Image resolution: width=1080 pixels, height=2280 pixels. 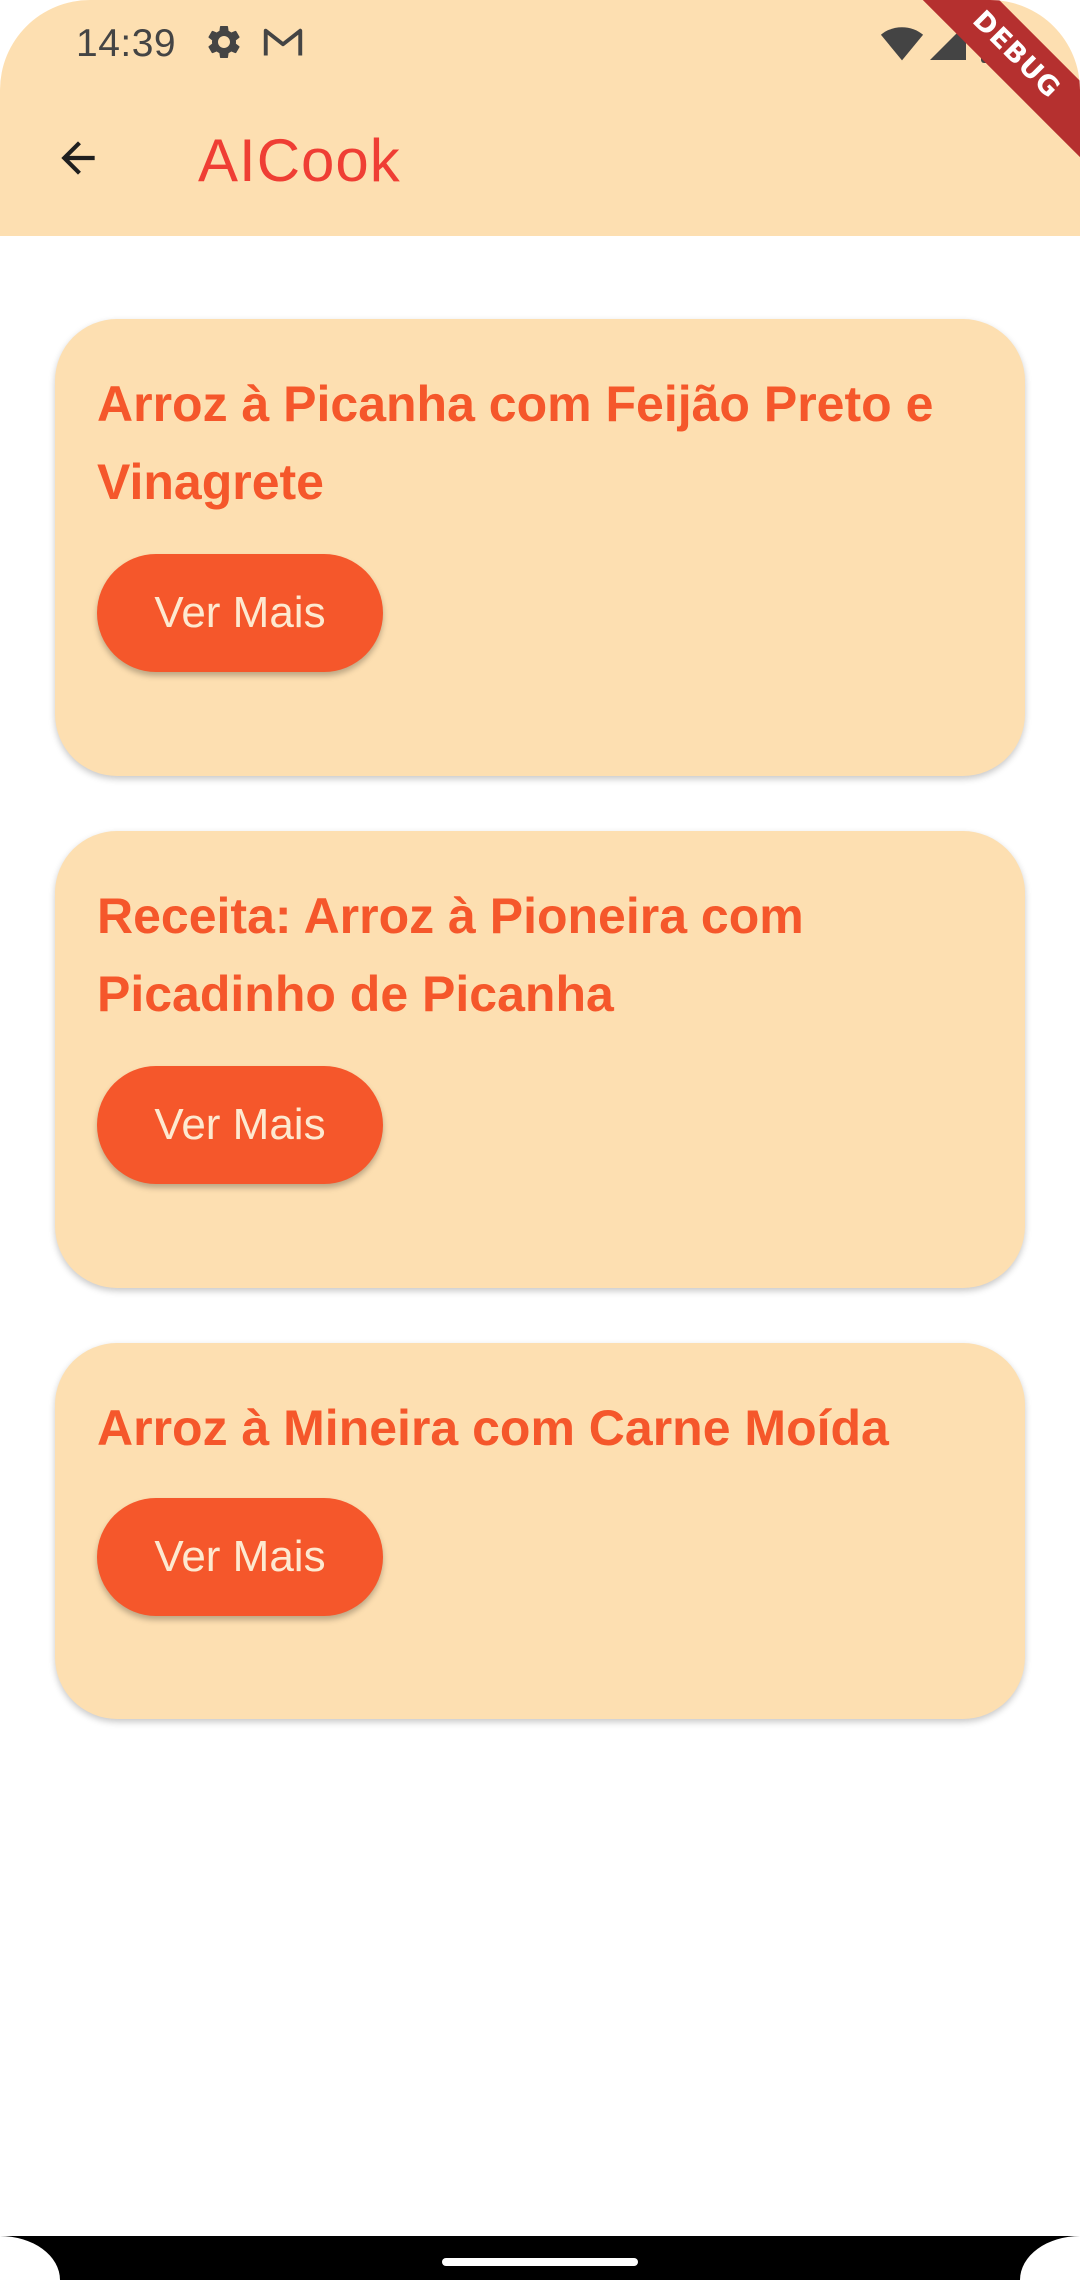 I want to click on app-title: AICook, so click(x=299, y=160).